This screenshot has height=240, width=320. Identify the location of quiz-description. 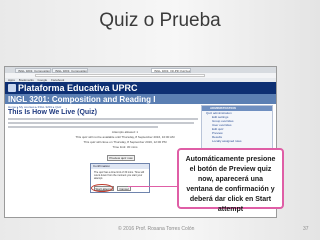
(103, 124).